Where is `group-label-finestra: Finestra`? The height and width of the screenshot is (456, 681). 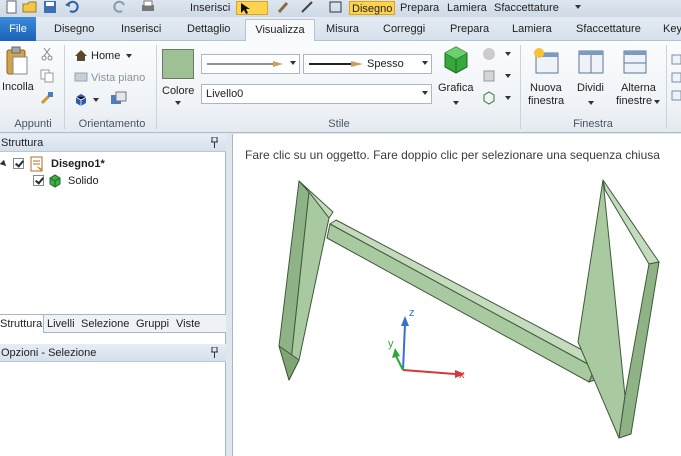 group-label-finestra: Finestra is located at coordinates (593, 124).